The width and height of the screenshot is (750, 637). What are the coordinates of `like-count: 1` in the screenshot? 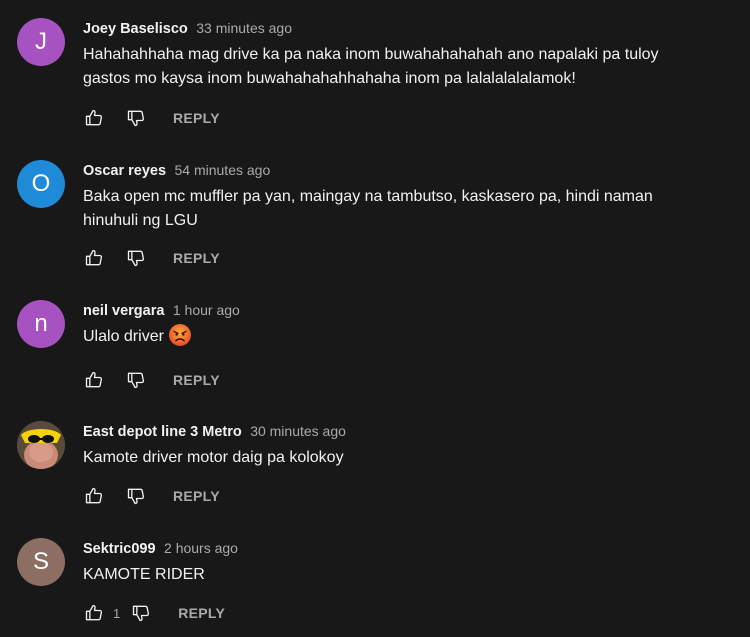 It's located at (117, 613).